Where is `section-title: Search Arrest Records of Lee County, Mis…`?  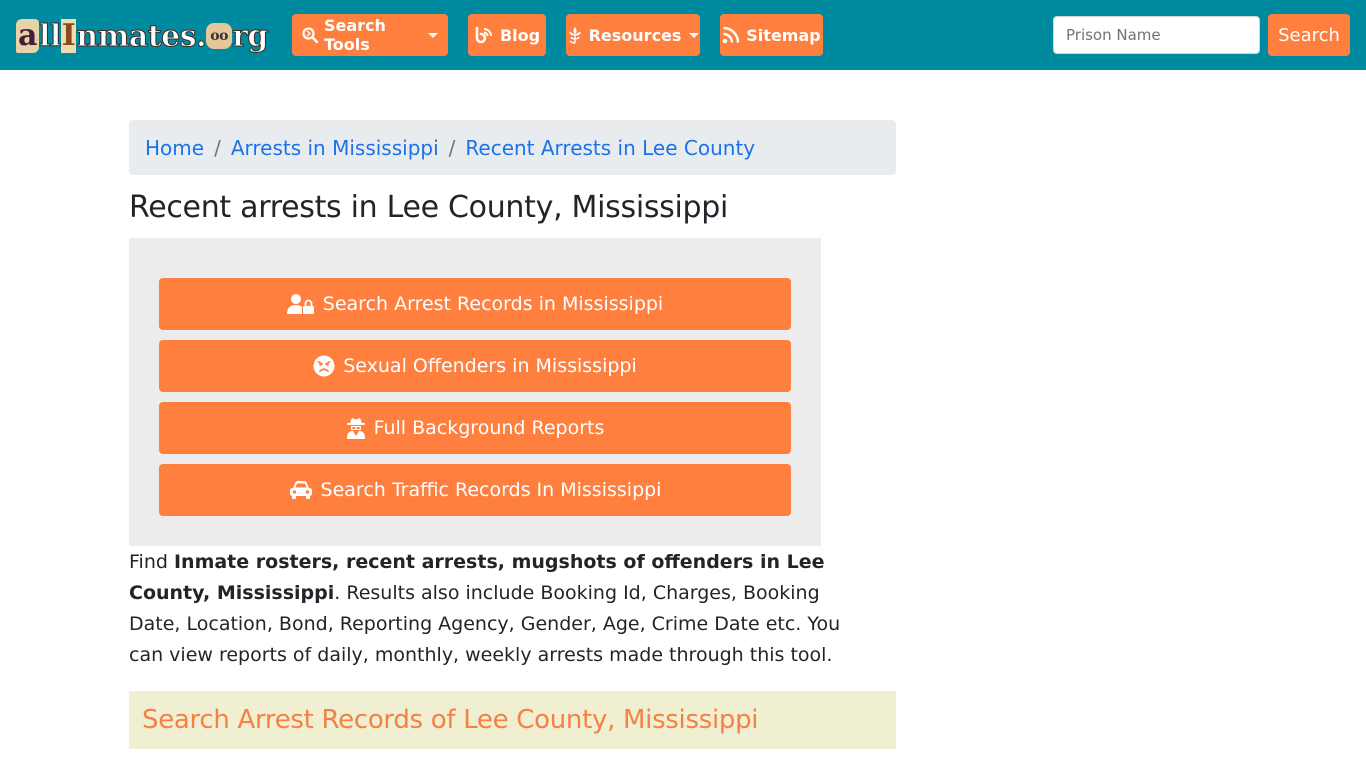
section-title: Search Arrest Records of Lee County, Mis… is located at coordinates (450, 720).